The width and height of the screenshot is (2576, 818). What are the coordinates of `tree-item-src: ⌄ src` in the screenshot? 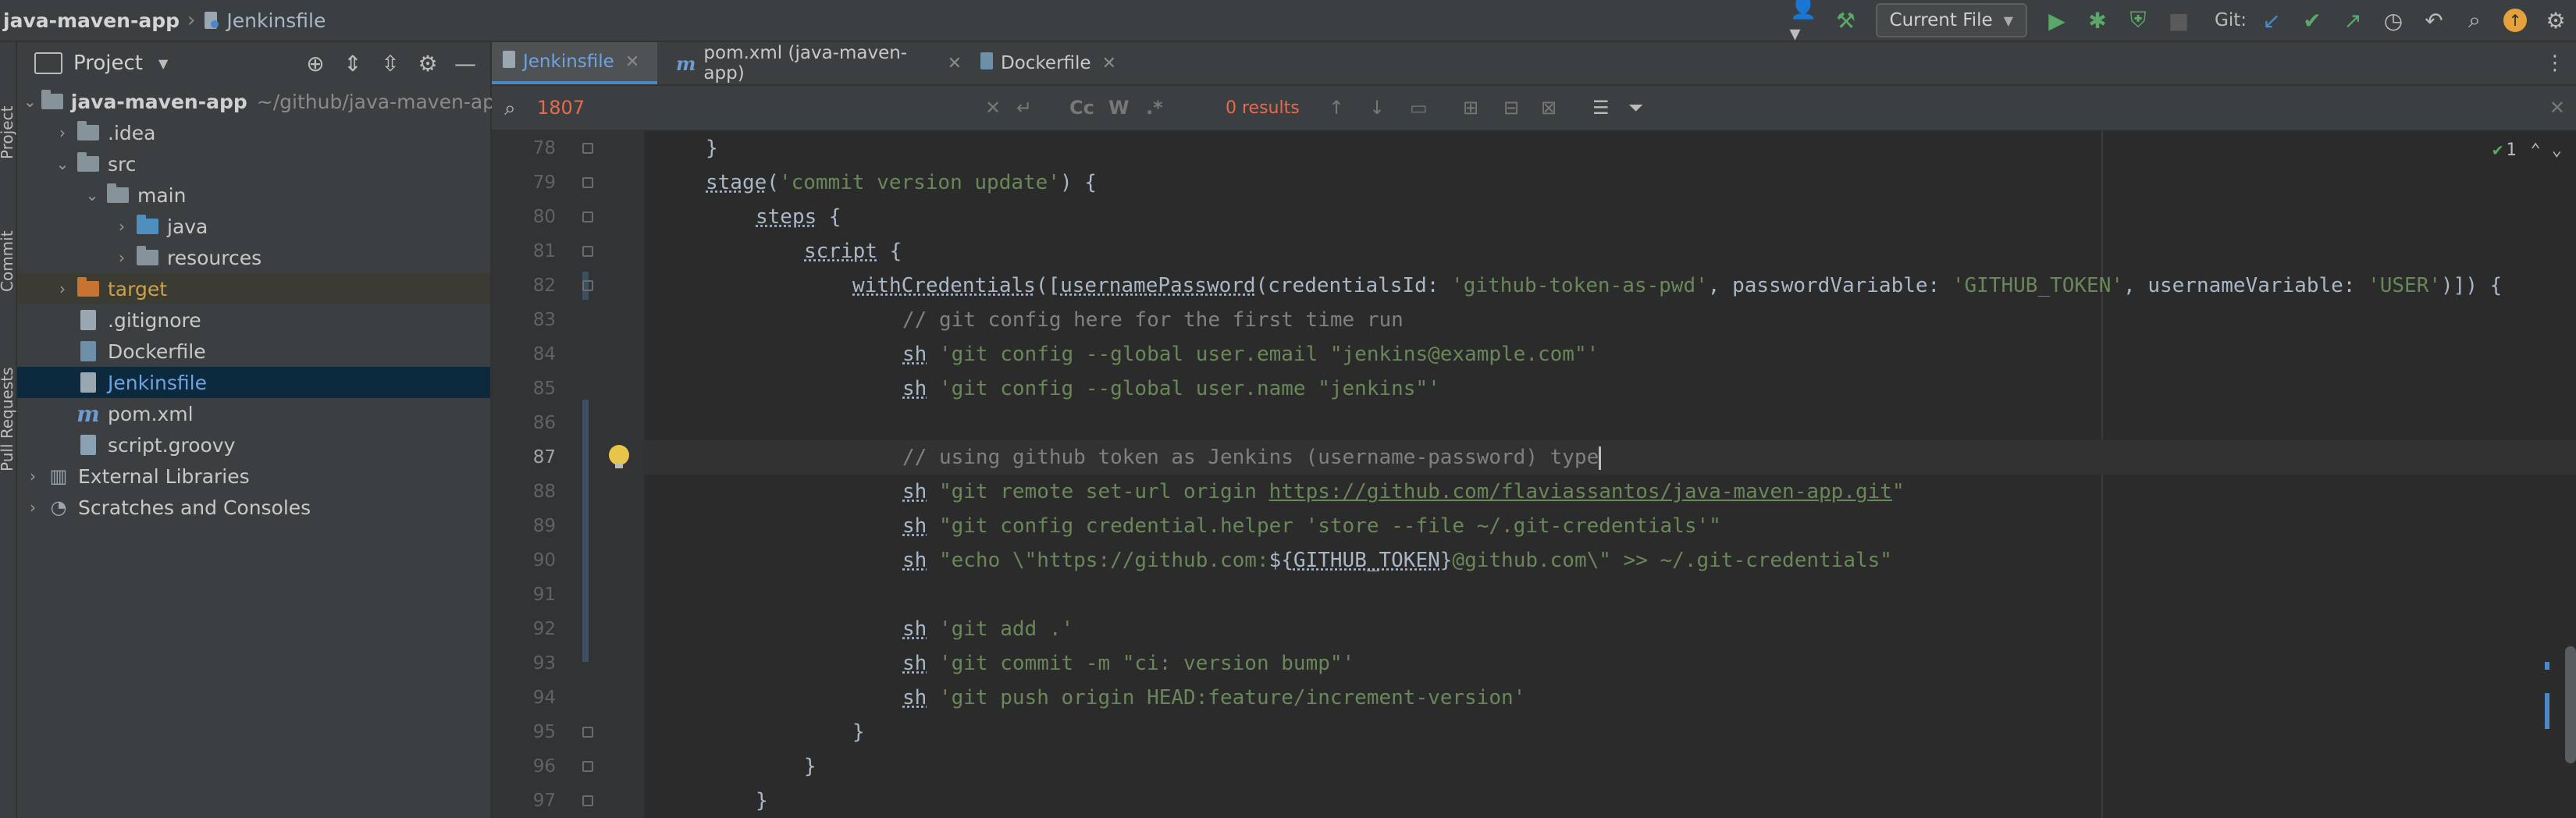 It's located at (253, 164).